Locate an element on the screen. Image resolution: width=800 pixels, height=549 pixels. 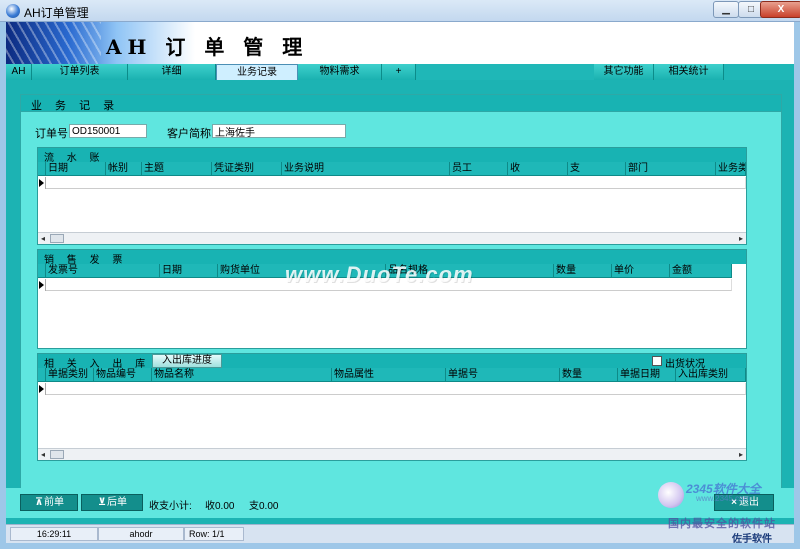
order-no-label: 订单号 is located at coordinates (51, 134).